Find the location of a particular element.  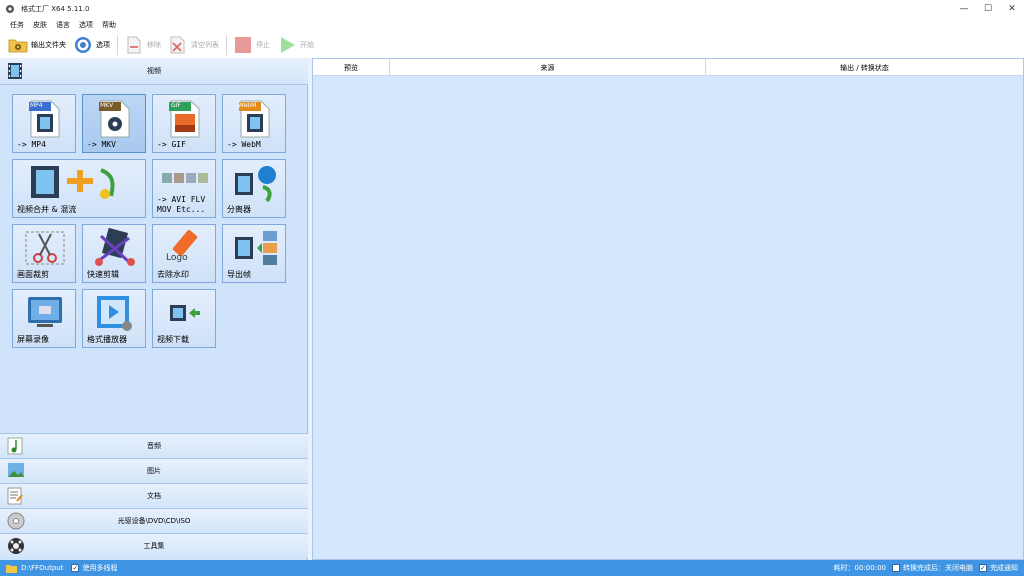

column-preview: 预览 is located at coordinates (351, 67).